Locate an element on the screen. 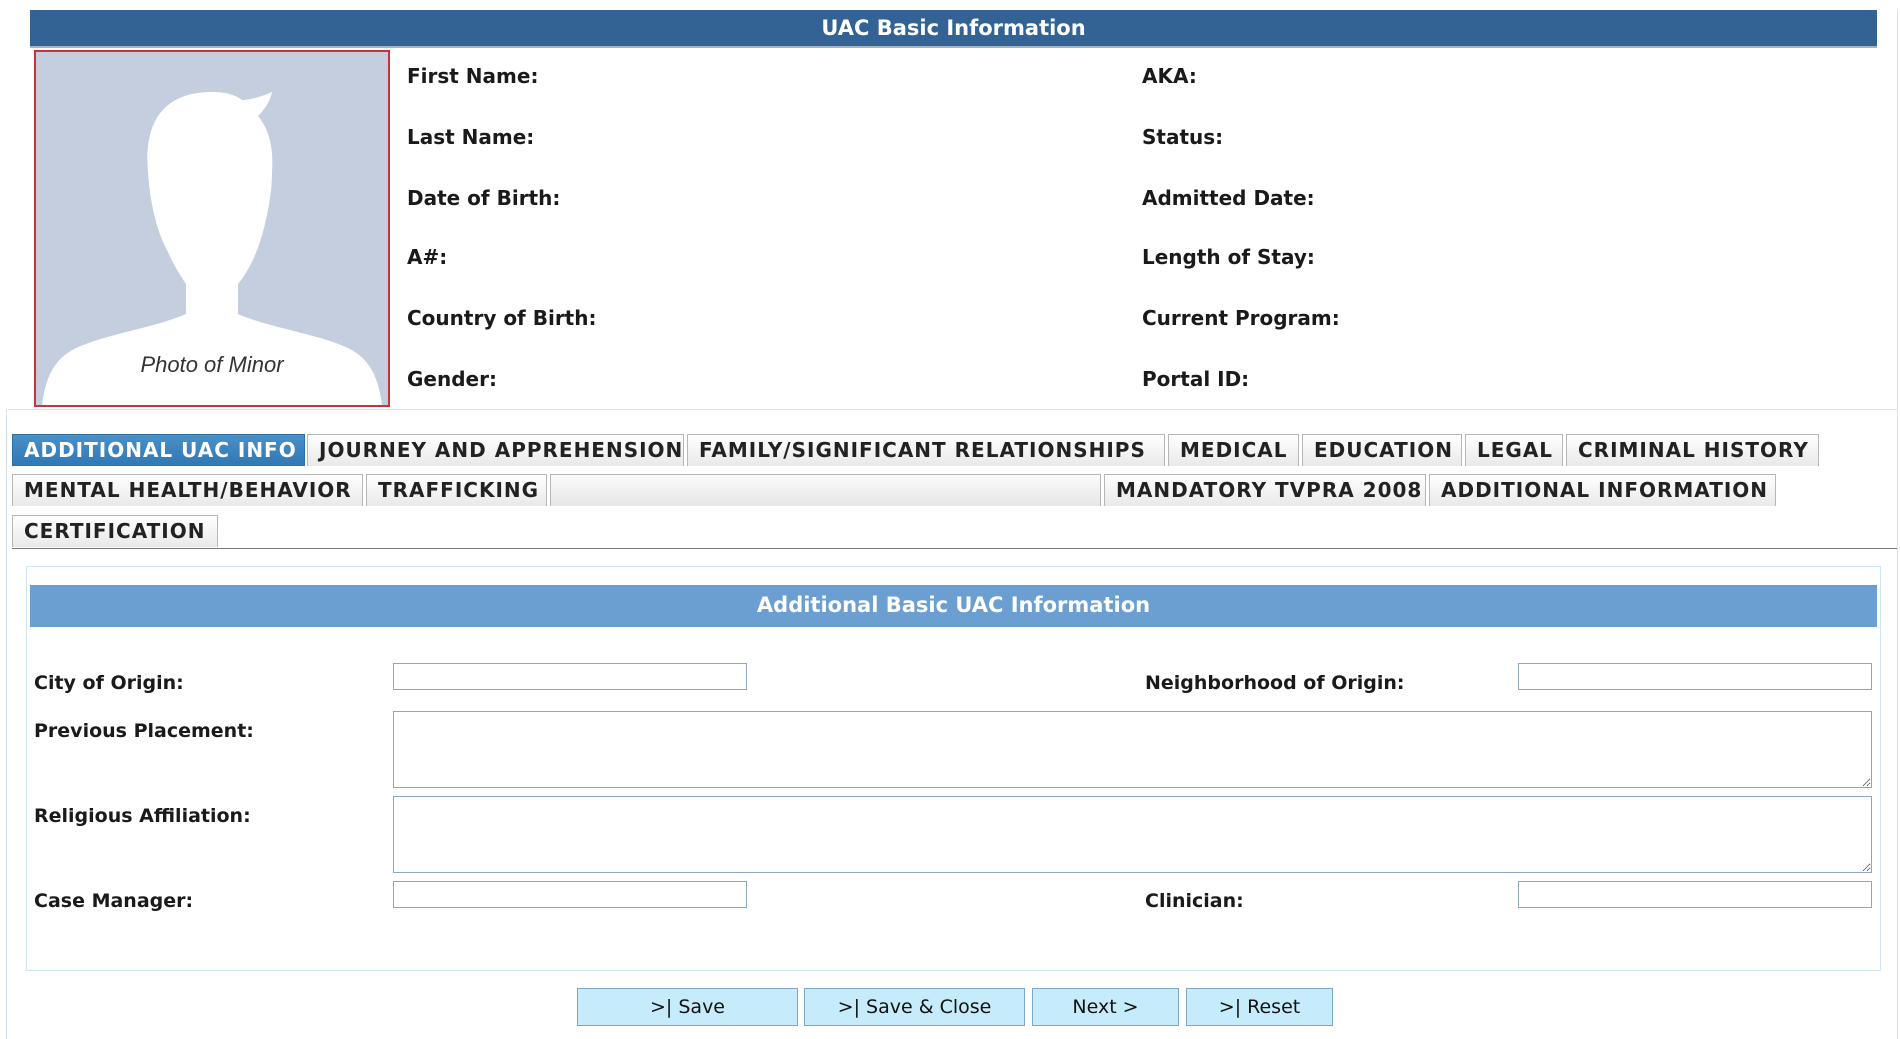 This screenshot has width=1900, height=1039. basic-info-header: UAC Basic Information is located at coordinates (953, 28).